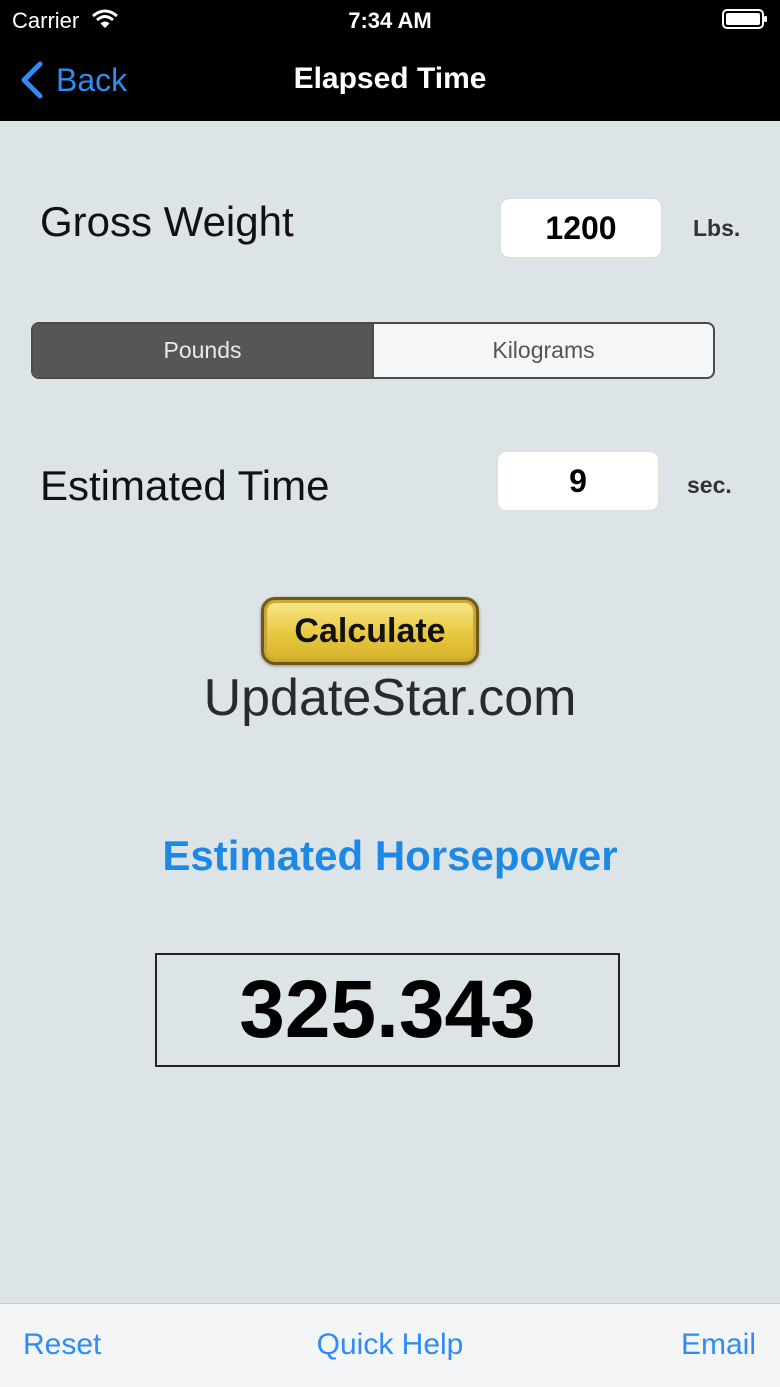 Image resolution: width=780 pixels, height=1387 pixels. What do you see at coordinates (167, 221) in the screenshot?
I see `gross-weight-label: Gross Weight` at bounding box center [167, 221].